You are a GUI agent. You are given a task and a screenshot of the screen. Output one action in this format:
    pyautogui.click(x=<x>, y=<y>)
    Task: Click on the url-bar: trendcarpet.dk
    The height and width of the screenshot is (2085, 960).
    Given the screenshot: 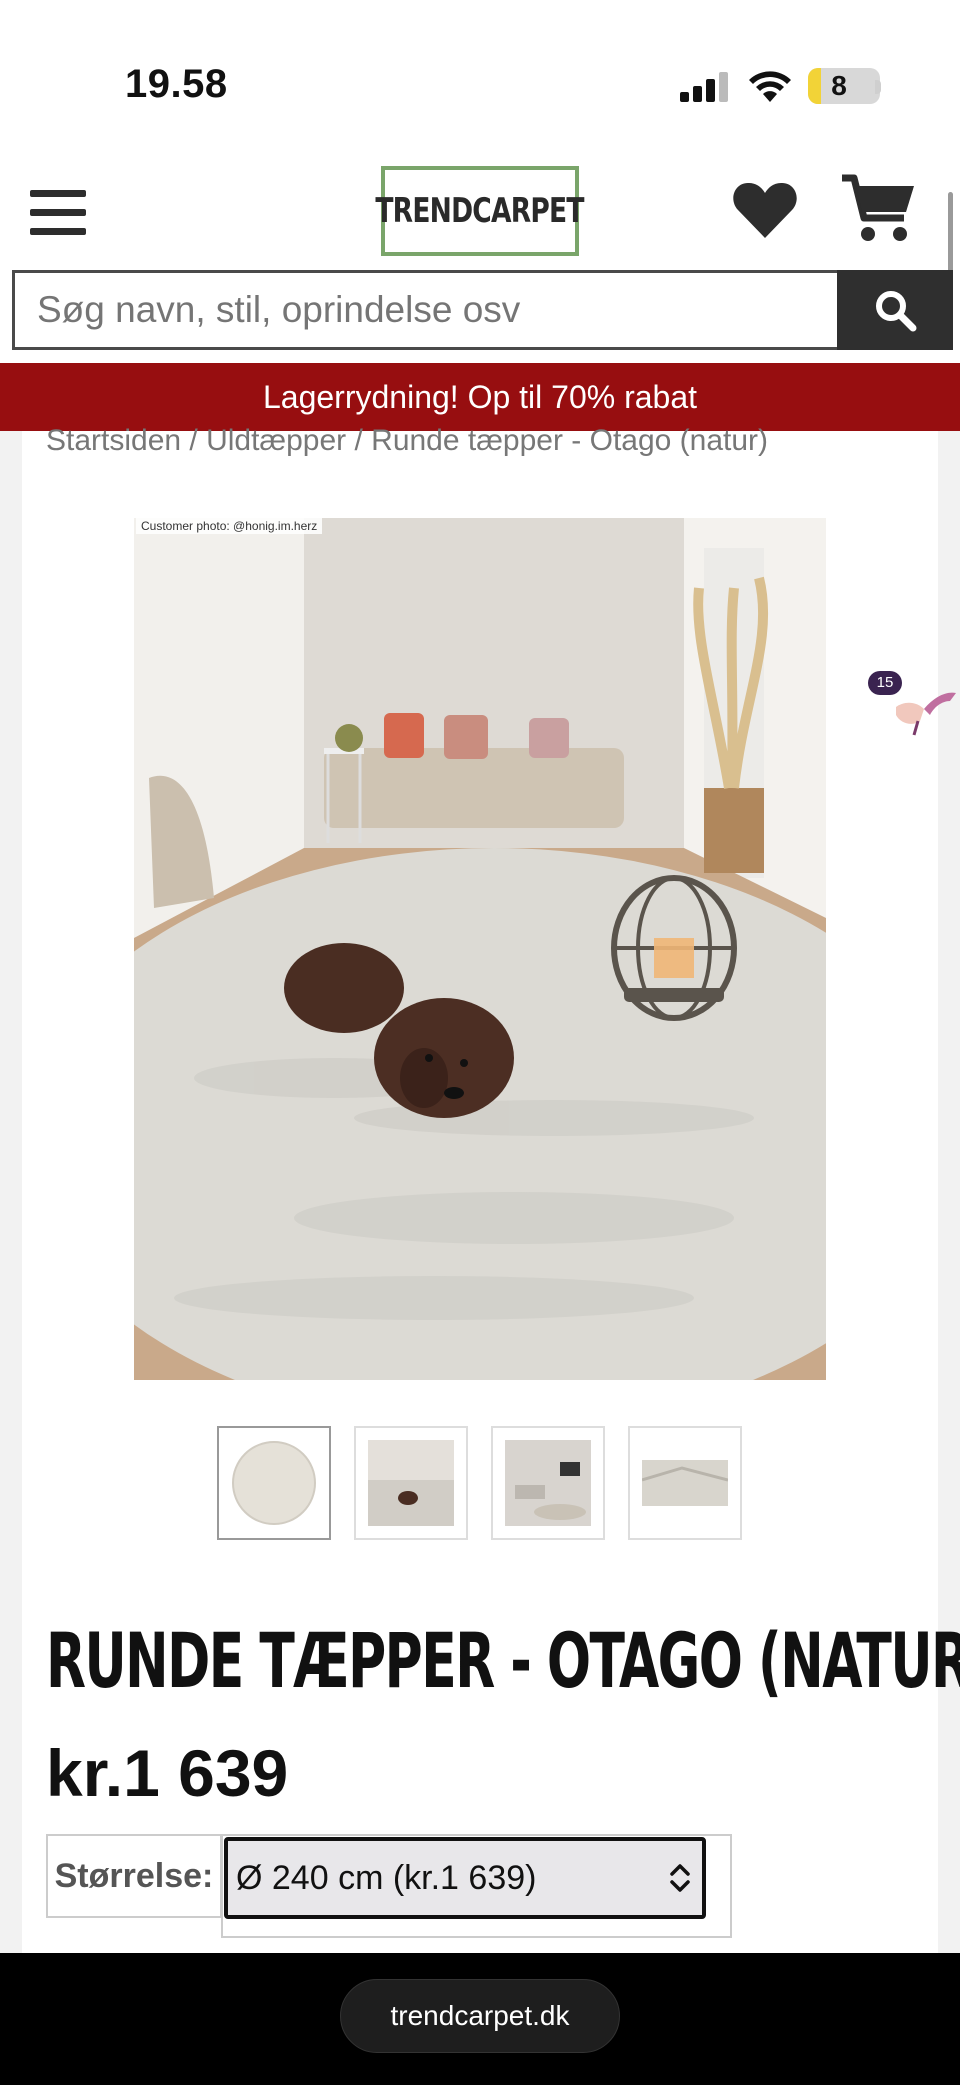 What is the action you would take?
    pyautogui.click(x=480, y=2016)
    